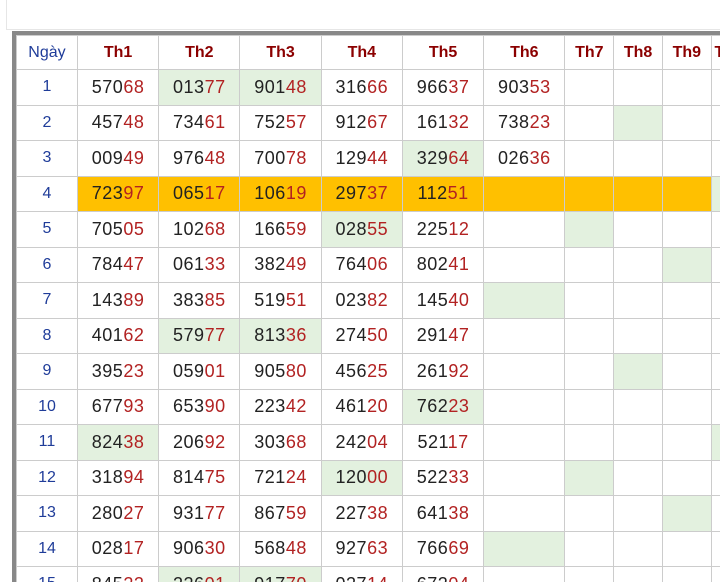 Image resolution: width=720 pixels, height=582 pixels. Describe the element at coordinates (361, 371) in the screenshot. I see `result-cell: 45625` at that location.